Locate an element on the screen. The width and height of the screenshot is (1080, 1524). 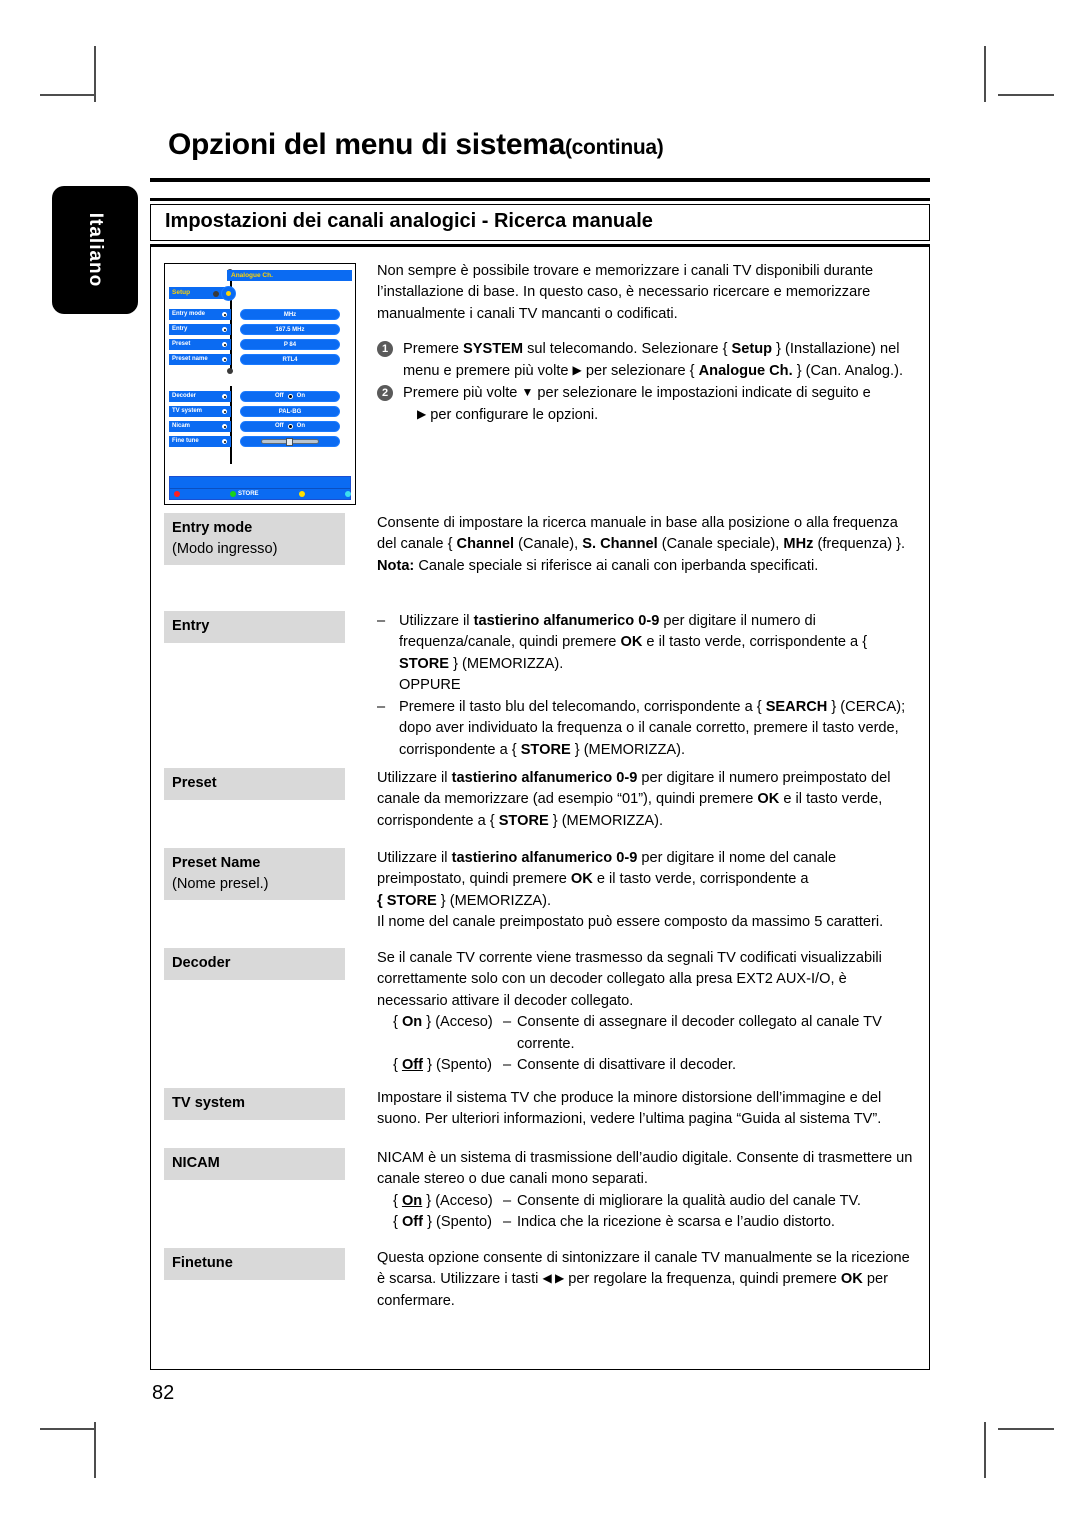
crop-mark-bottom-right-vertical is located at coordinates (985, 1450).